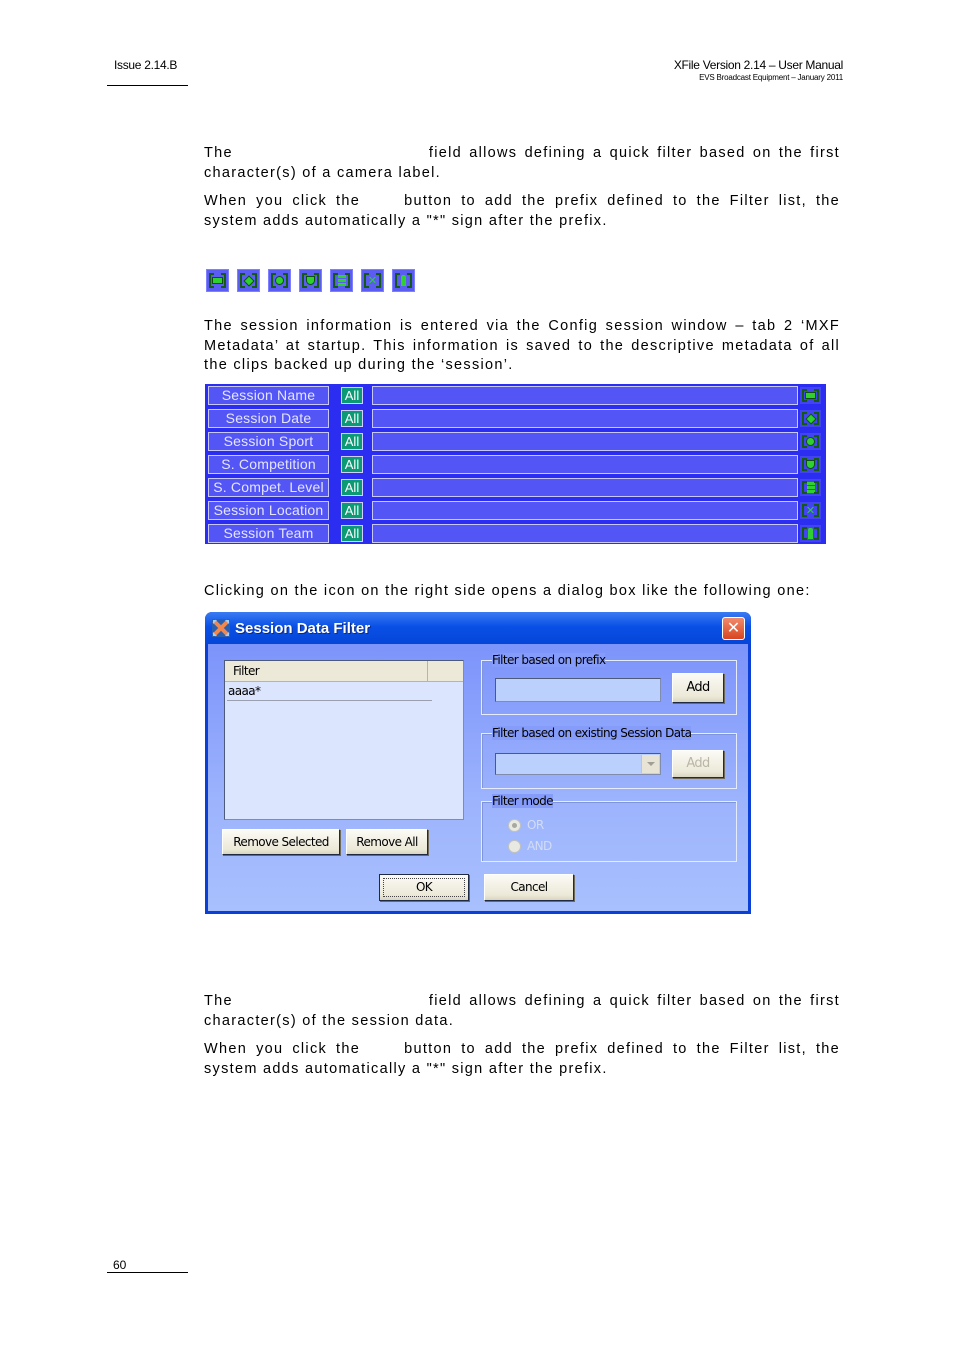 The width and height of the screenshot is (954, 1350). What do you see at coordinates (549, 660) in the screenshot?
I see `group-legend: Filter based on prefix` at bounding box center [549, 660].